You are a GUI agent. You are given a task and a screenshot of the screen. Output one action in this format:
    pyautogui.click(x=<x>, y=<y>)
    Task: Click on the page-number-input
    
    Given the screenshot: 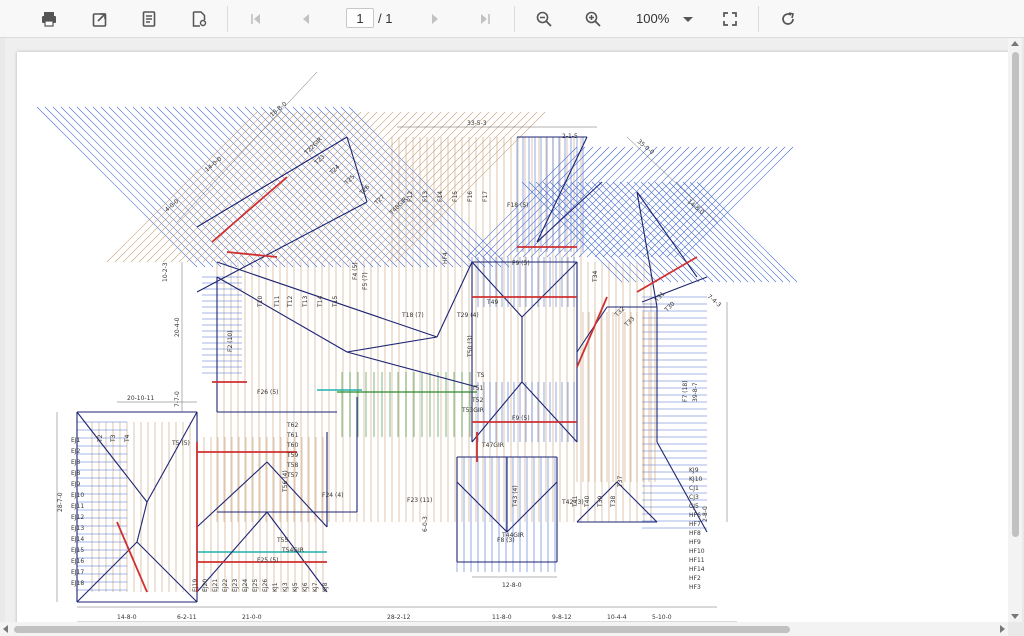 What is the action you would take?
    pyautogui.click(x=360, y=18)
    